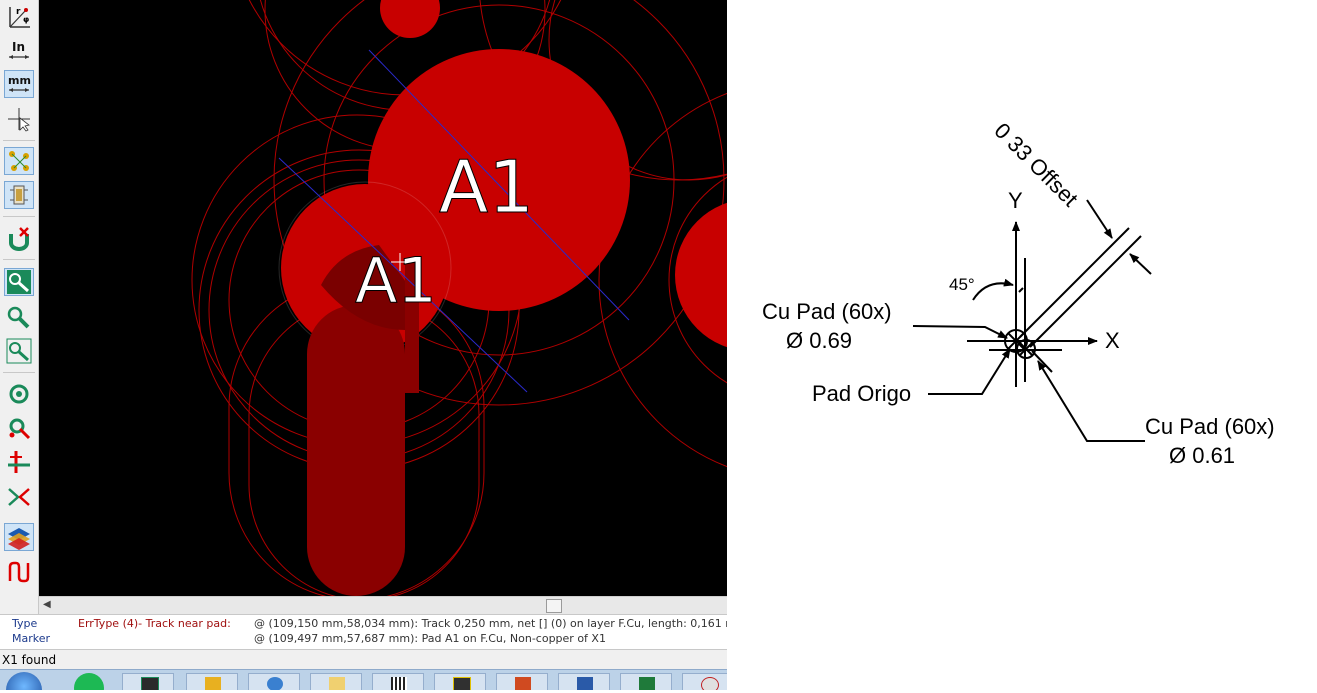  I want to click on pad-label-large: A1, so click(486, 187).